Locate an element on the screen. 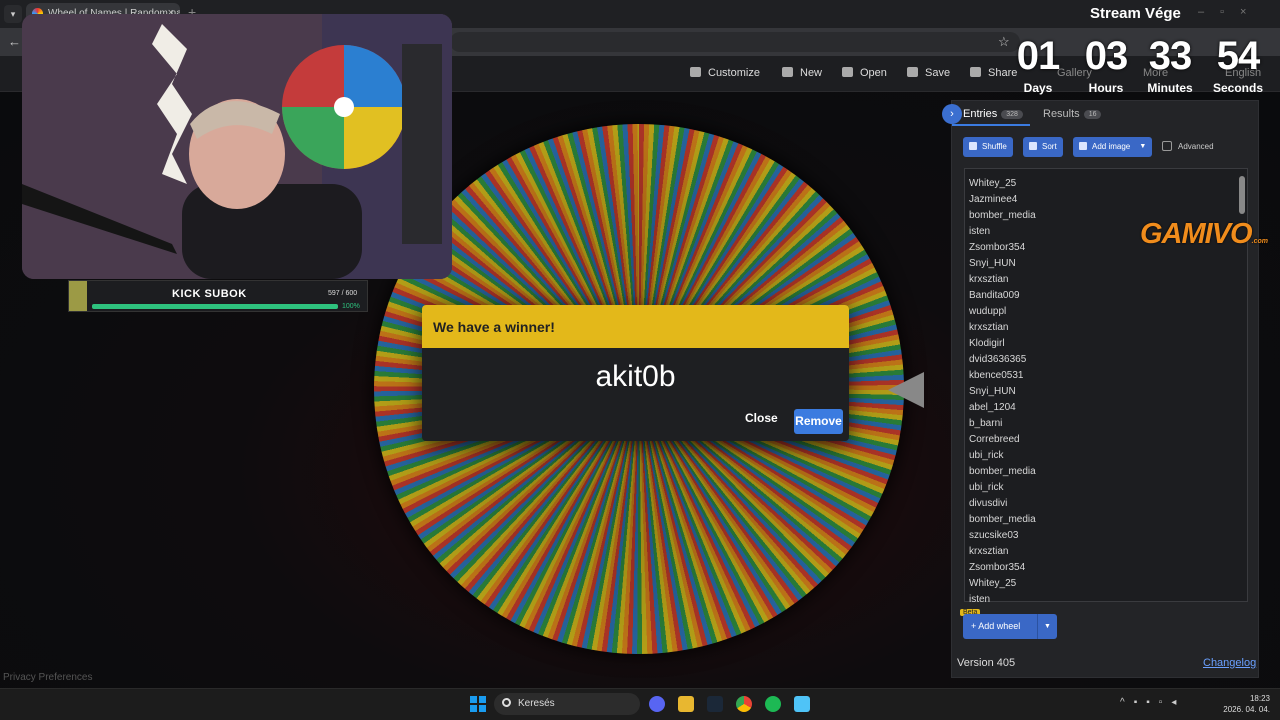 This screenshot has width=1280, height=720. close-button: Close is located at coordinates (761, 418).